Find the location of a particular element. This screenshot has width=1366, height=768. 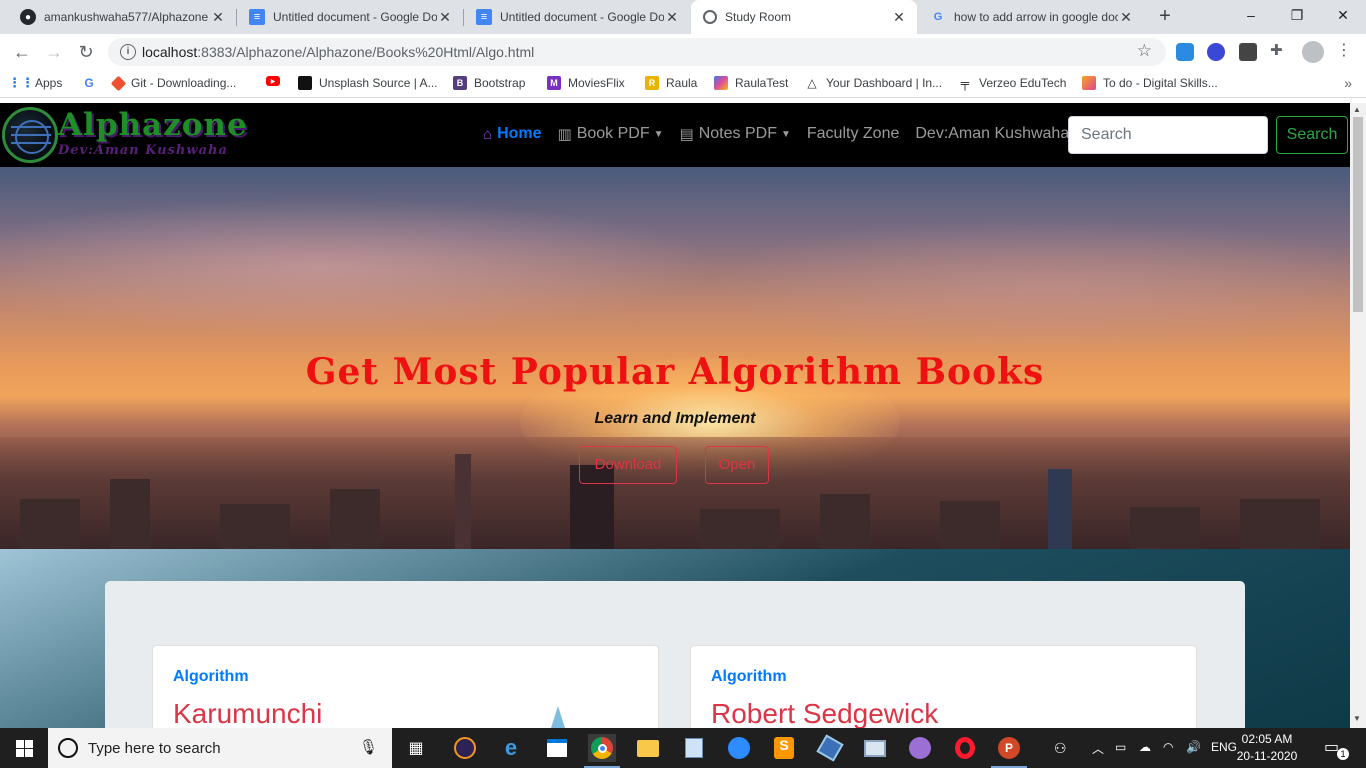

open-button: Open is located at coordinates (737, 465).